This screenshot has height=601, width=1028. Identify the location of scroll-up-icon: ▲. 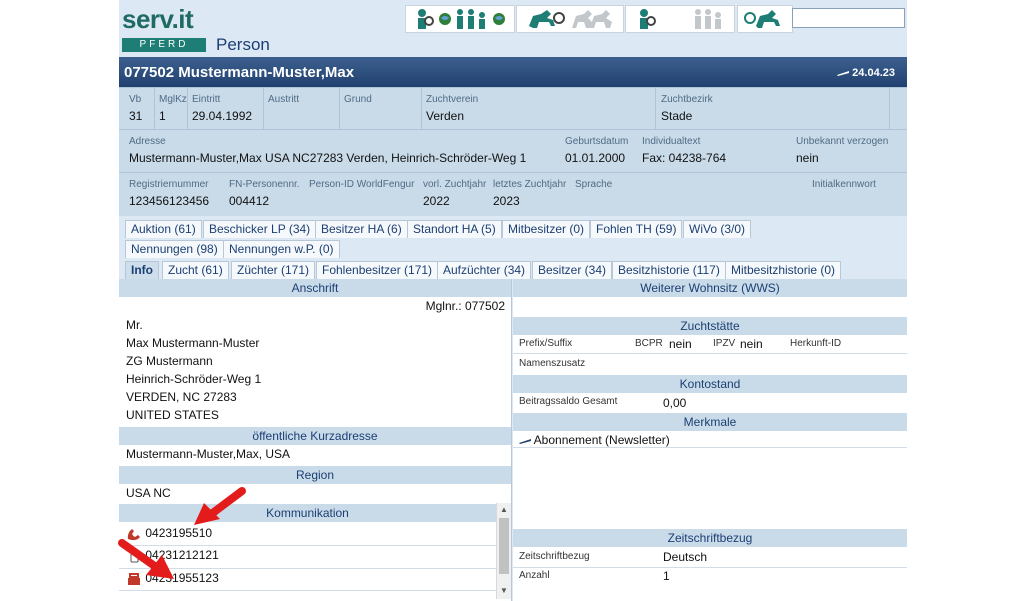
(504, 510).